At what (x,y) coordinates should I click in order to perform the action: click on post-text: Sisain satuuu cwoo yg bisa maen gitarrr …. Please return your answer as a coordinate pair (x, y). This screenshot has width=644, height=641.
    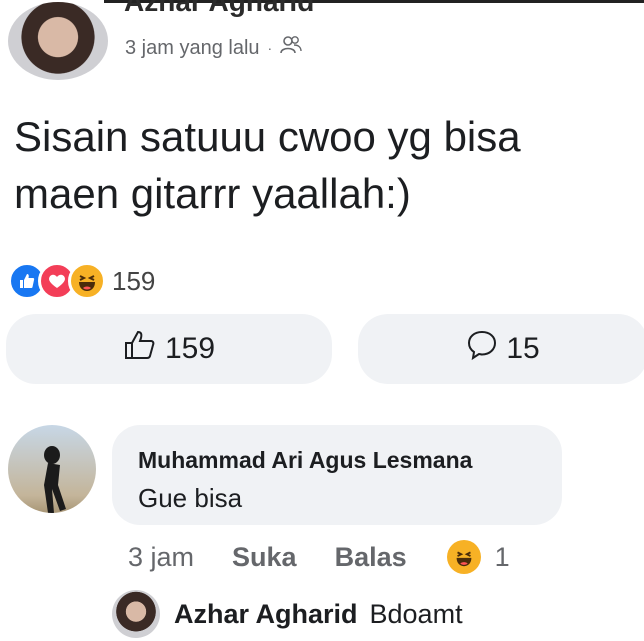
    Looking at the image, I should click on (267, 165).